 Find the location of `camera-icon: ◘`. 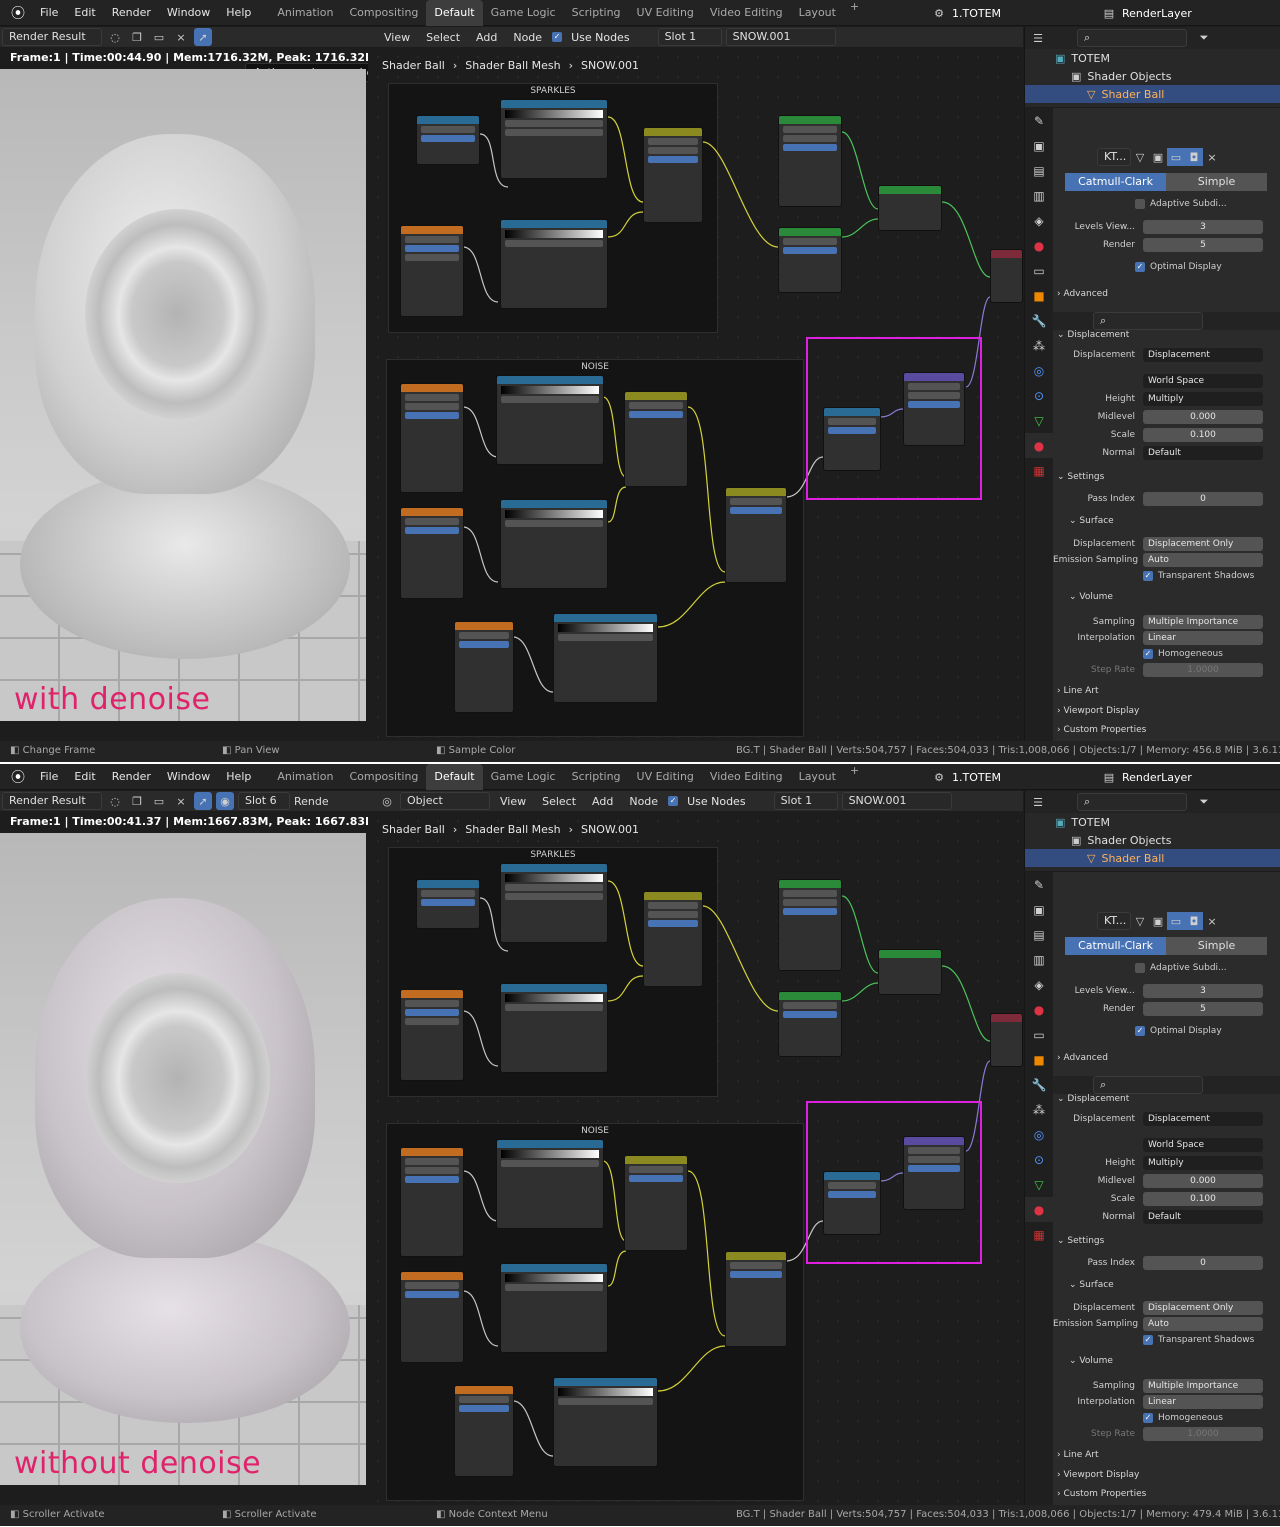

camera-icon: ◘ is located at coordinates (1194, 921).